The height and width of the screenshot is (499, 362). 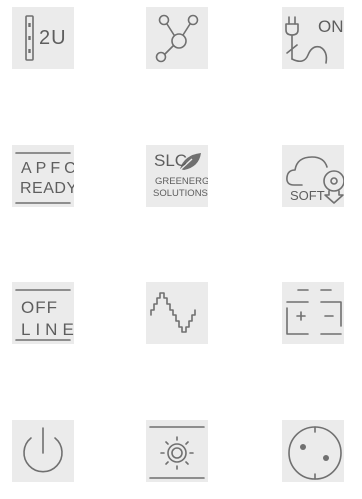 What do you see at coordinates (53, 38) in the screenshot?
I see `rack-2u-label: 2U` at bounding box center [53, 38].